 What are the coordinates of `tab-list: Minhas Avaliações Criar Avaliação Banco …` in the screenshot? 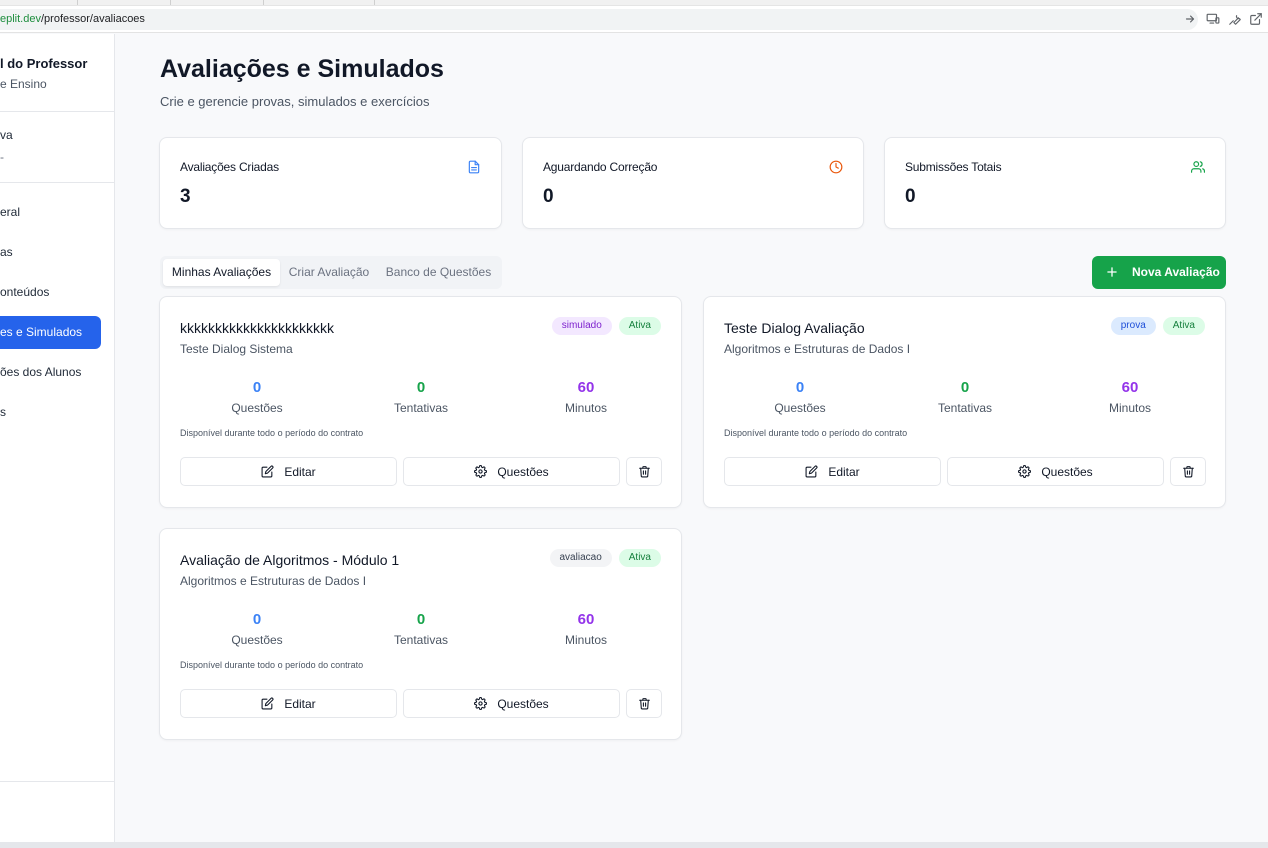 It's located at (331, 272).